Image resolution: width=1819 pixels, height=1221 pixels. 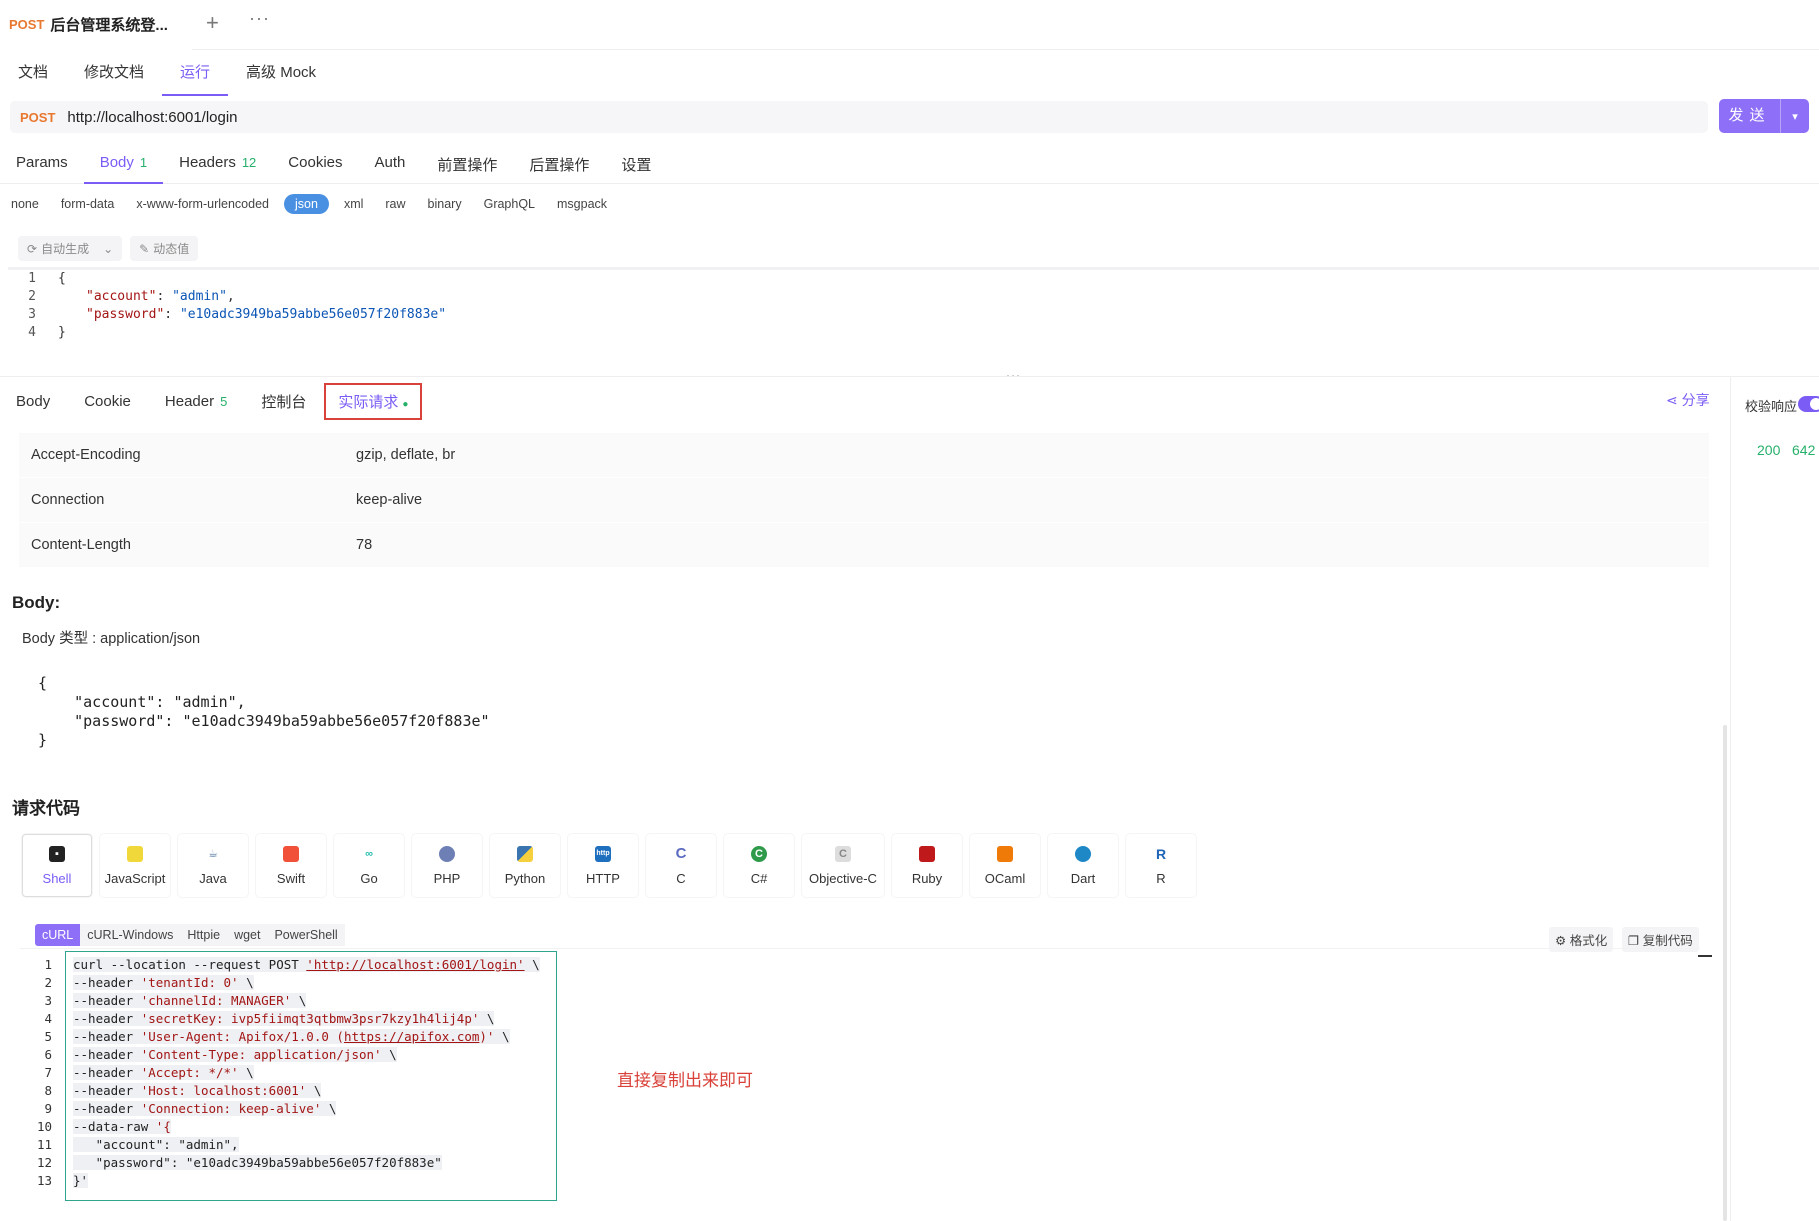 I want to click on code-line: --data-raw '{, so click(x=122, y=1126).